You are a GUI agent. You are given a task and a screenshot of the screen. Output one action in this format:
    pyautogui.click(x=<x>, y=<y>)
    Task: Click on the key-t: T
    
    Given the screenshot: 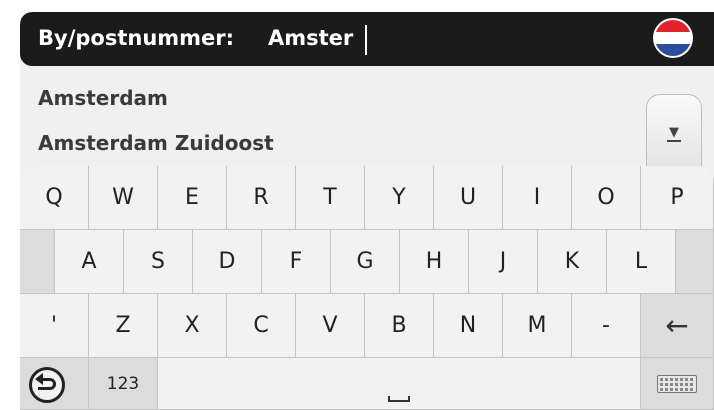 What is the action you would take?
    pyautogui.click(x=330, y=198)
    